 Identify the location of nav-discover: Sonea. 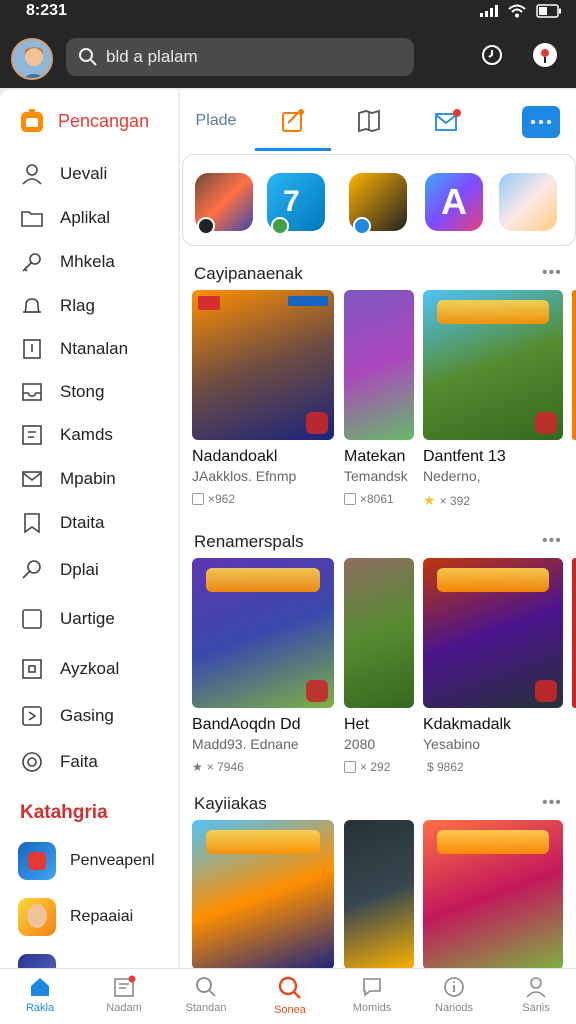
(290, 998).